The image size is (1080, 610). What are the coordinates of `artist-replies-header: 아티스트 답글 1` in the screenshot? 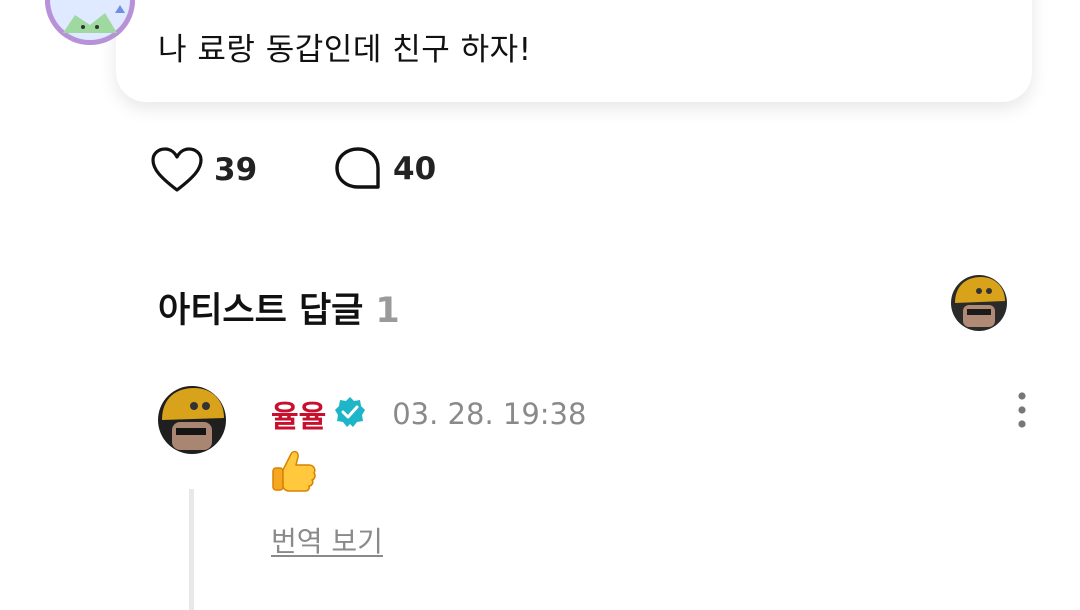 It's located at (279, 307).